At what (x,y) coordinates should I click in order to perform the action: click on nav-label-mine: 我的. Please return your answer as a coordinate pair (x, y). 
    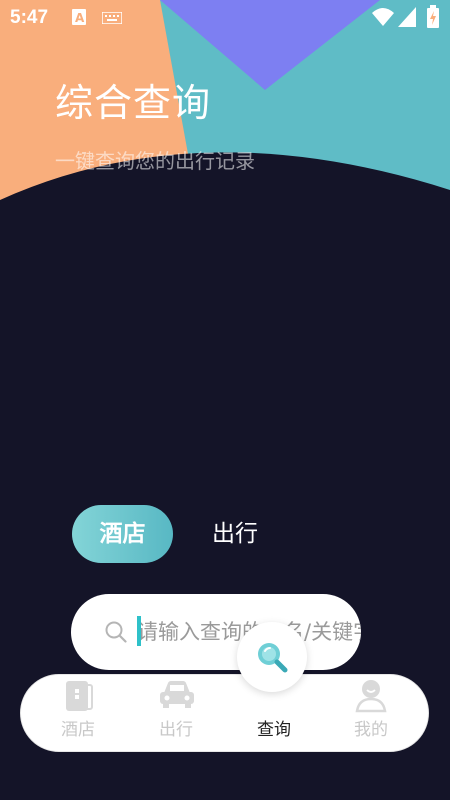
    Looking at the image, I should click on (371, 730).